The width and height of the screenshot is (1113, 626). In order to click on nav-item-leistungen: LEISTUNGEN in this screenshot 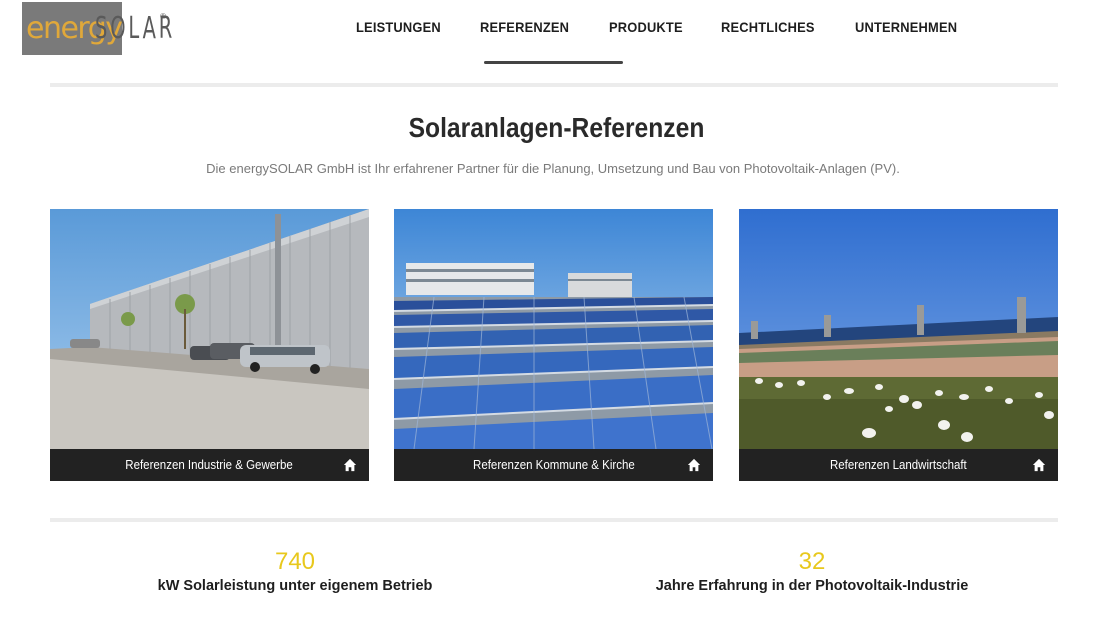, I will do `click(398, 27)`.